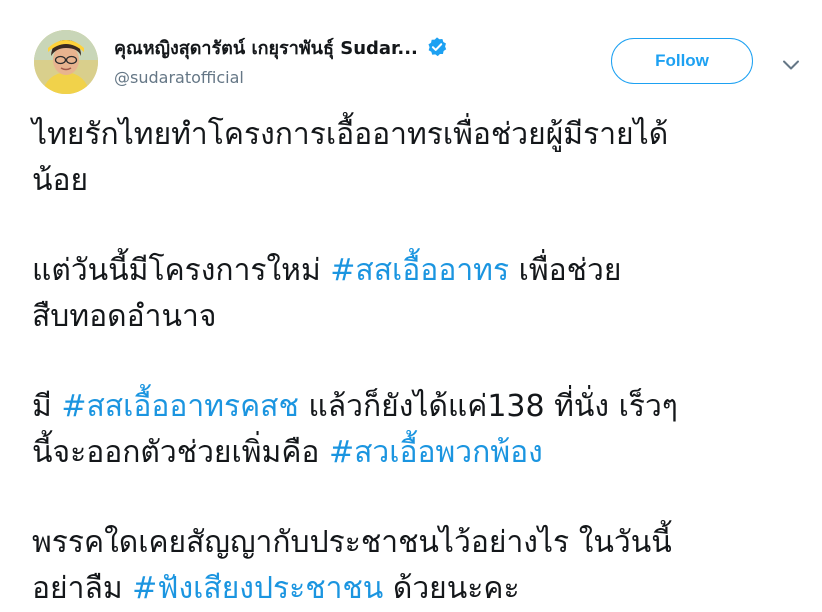  What do you see at coordinates (82, 588) in the screenshot?
I see `tweet-text-segment: อย่าลืม` at bounding box center [82, 588].